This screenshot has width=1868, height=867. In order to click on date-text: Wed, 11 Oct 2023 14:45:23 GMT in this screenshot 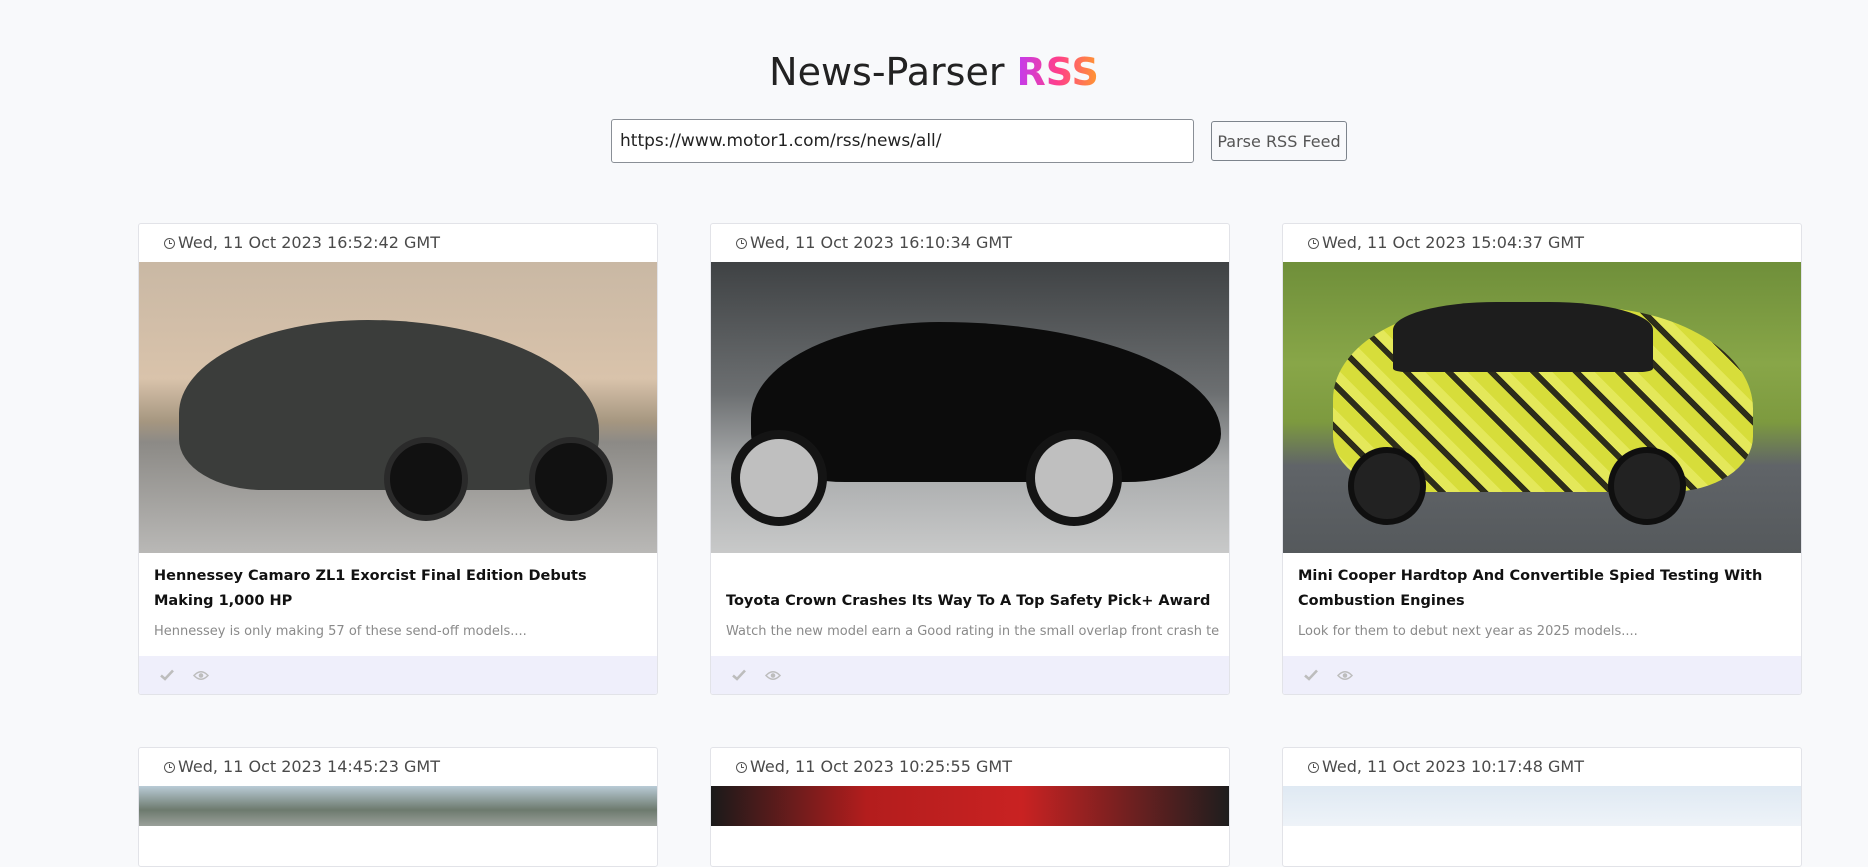, I will do `click(309, 766)`.